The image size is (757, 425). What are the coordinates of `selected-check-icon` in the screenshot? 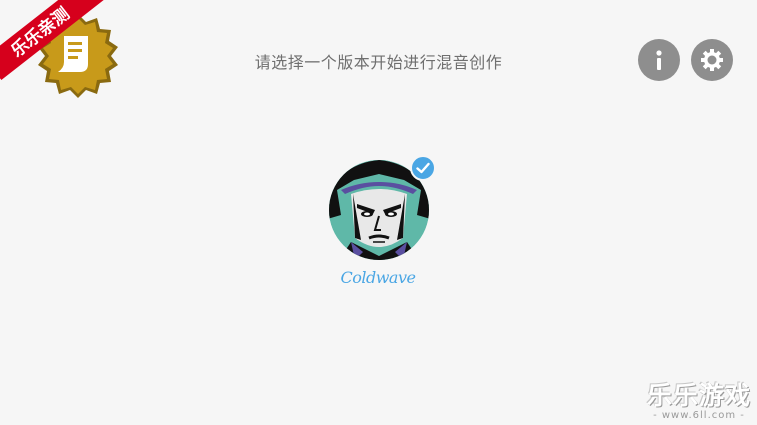 It's located at (423, 168).